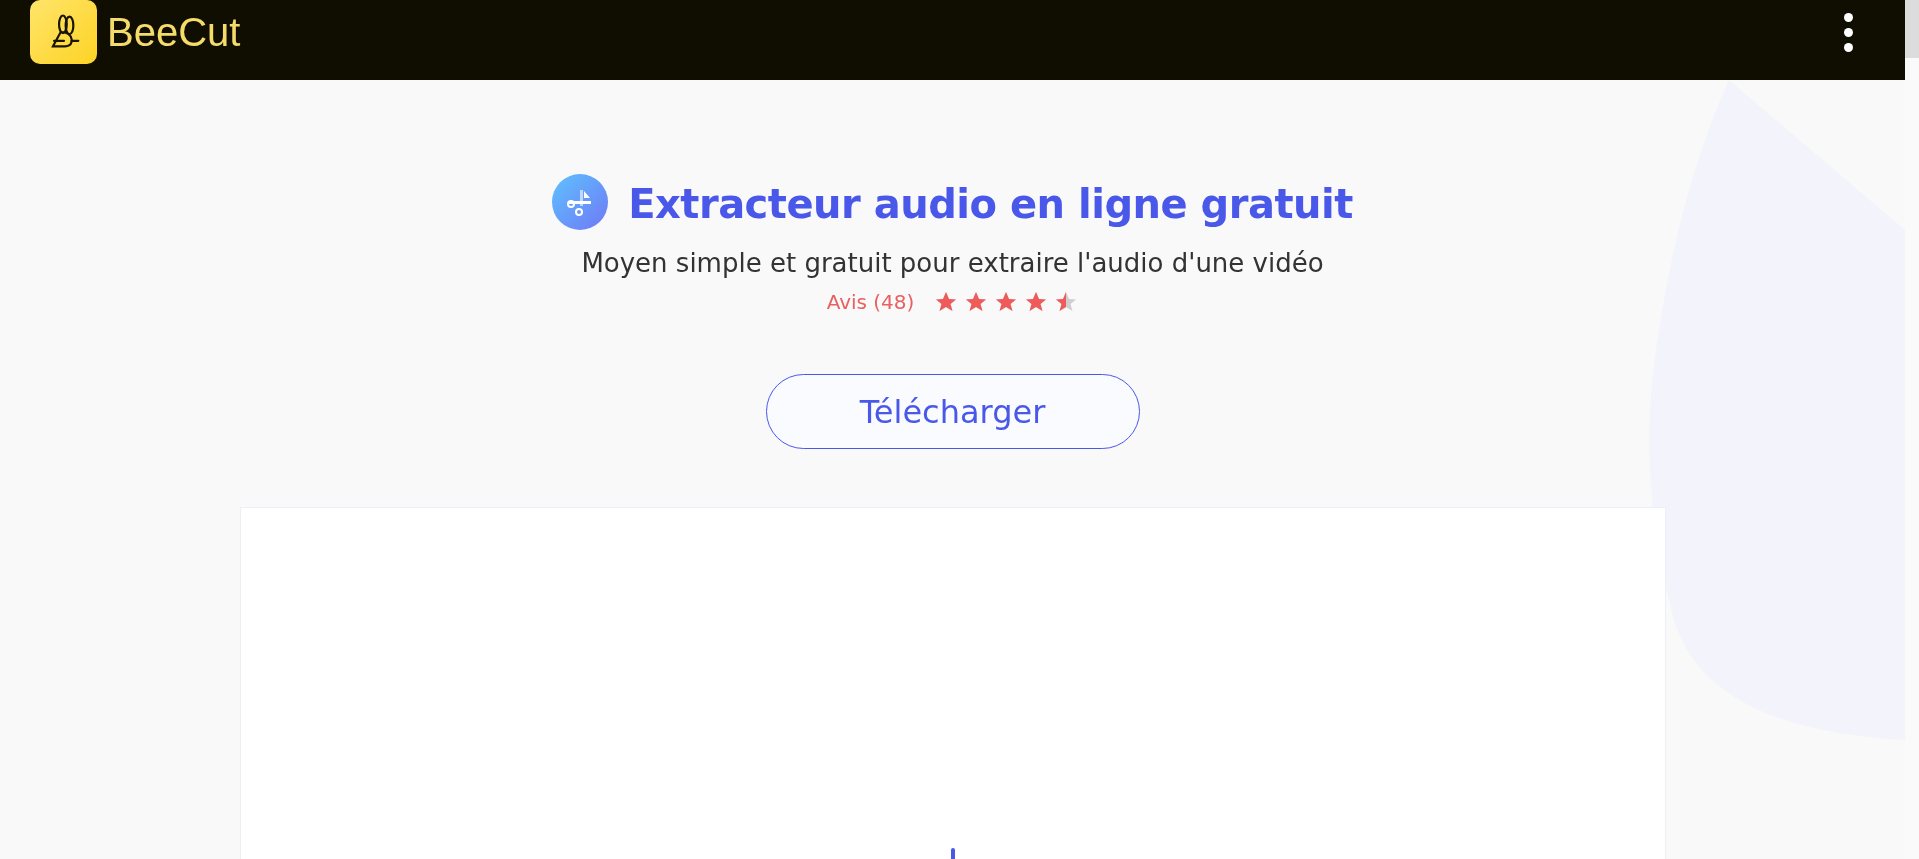 The width and height of the screenshot is (1919, 859). Describe the element at coordinates (1912, 29) in the screenshot. I see `scrollbar-thumb` at that location.